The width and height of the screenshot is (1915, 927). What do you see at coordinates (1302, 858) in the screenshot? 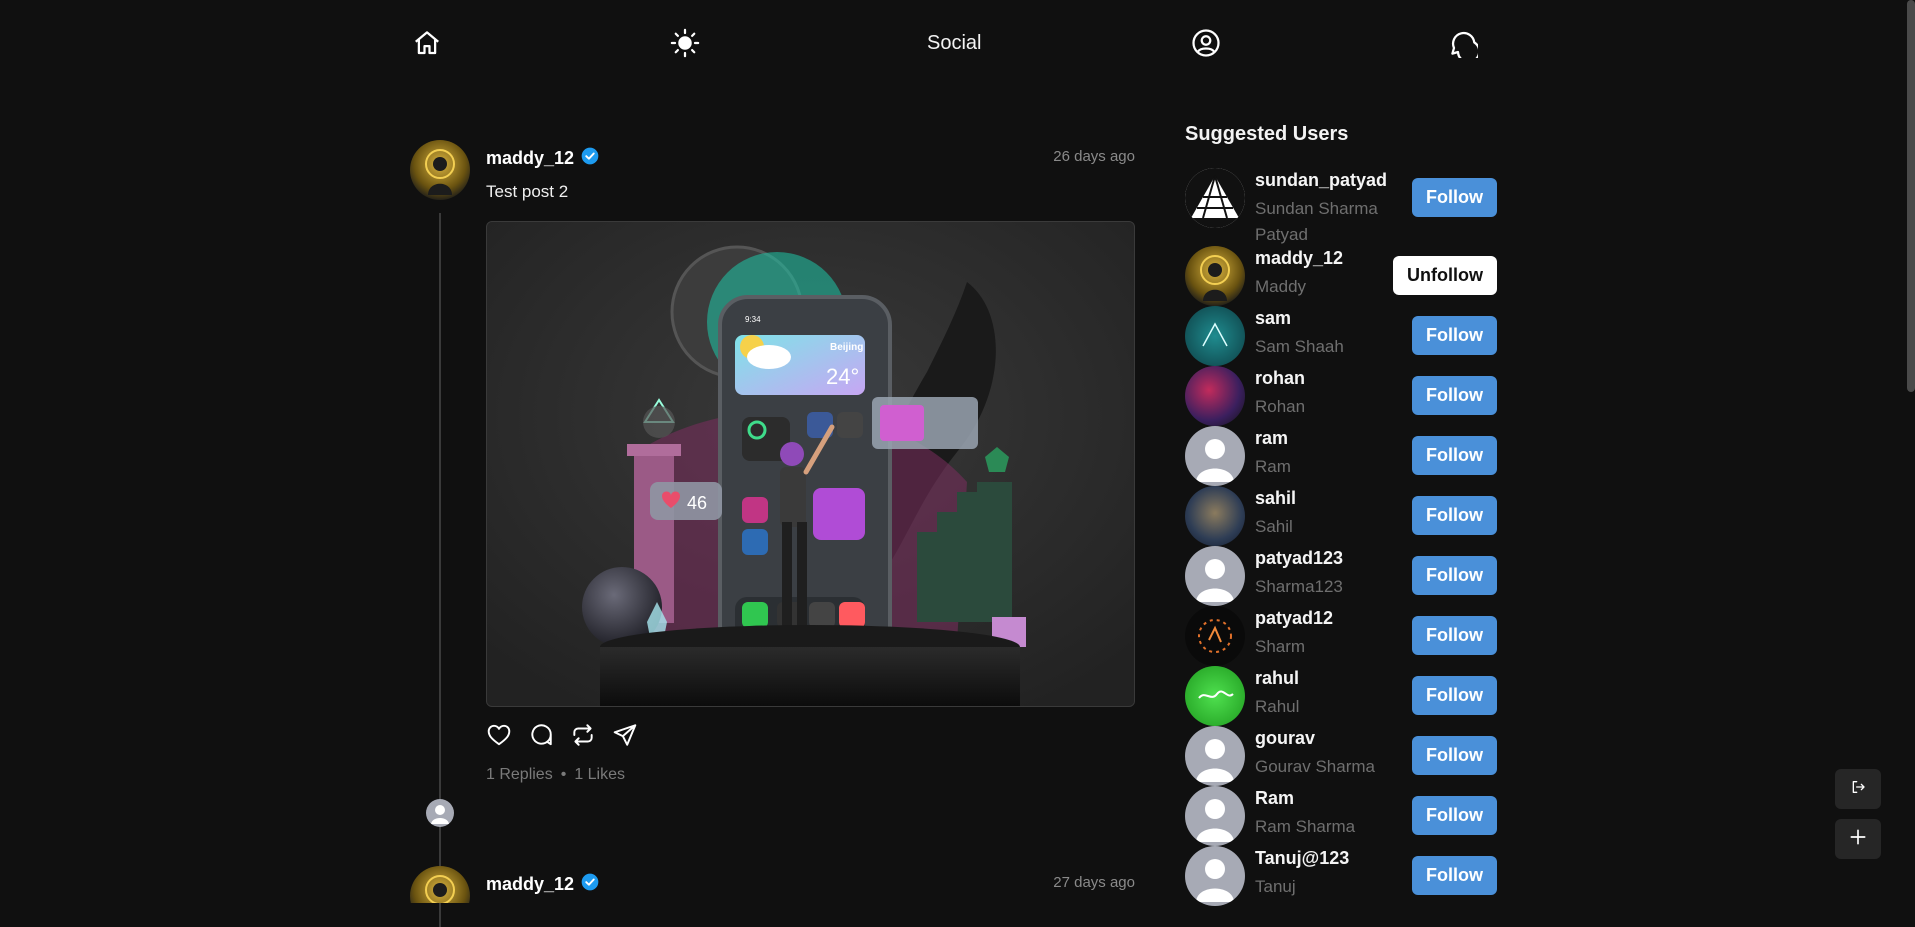
I see `user-username: Tanuj@123` at bounding box center [1302, 858].